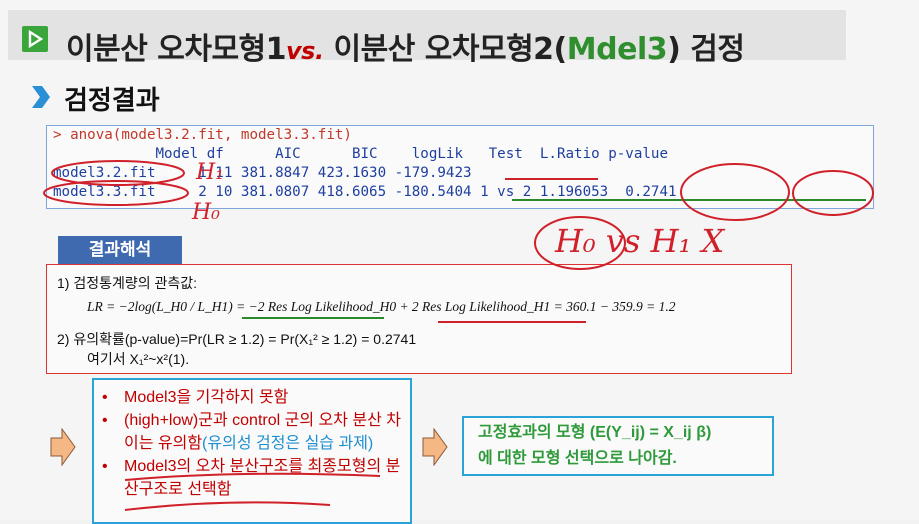 The height and width of the screenshot is (524, 919). Describe the element at coordinates (288, 443) in the screenshot. I see `conclusion-bullet-2-note: (유의성 검정은 실습 과제)` at that location.